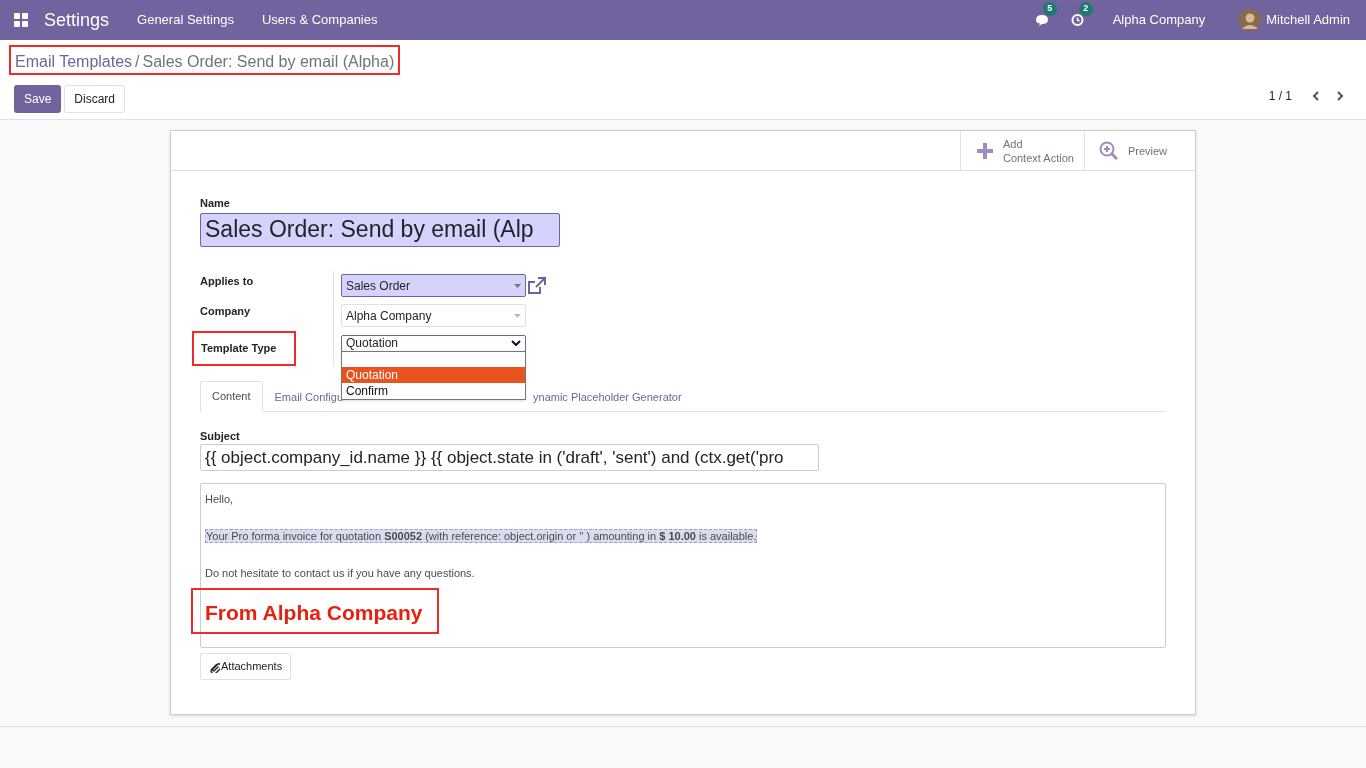 This screenshot has height=768, width=1366. I want to click on pager-value: 1 / 1, so click(1280, 96).